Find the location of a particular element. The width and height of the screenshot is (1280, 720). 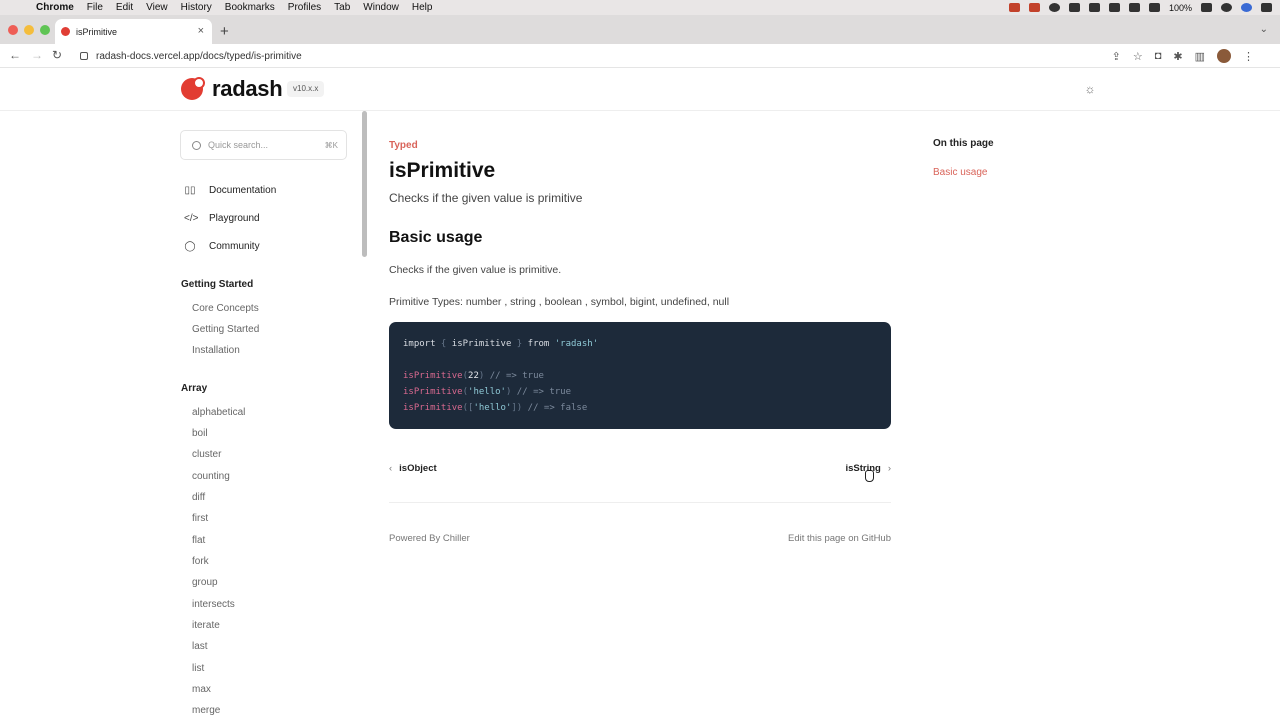

sidebar-item-max: max is located at coordinates (201, 689).